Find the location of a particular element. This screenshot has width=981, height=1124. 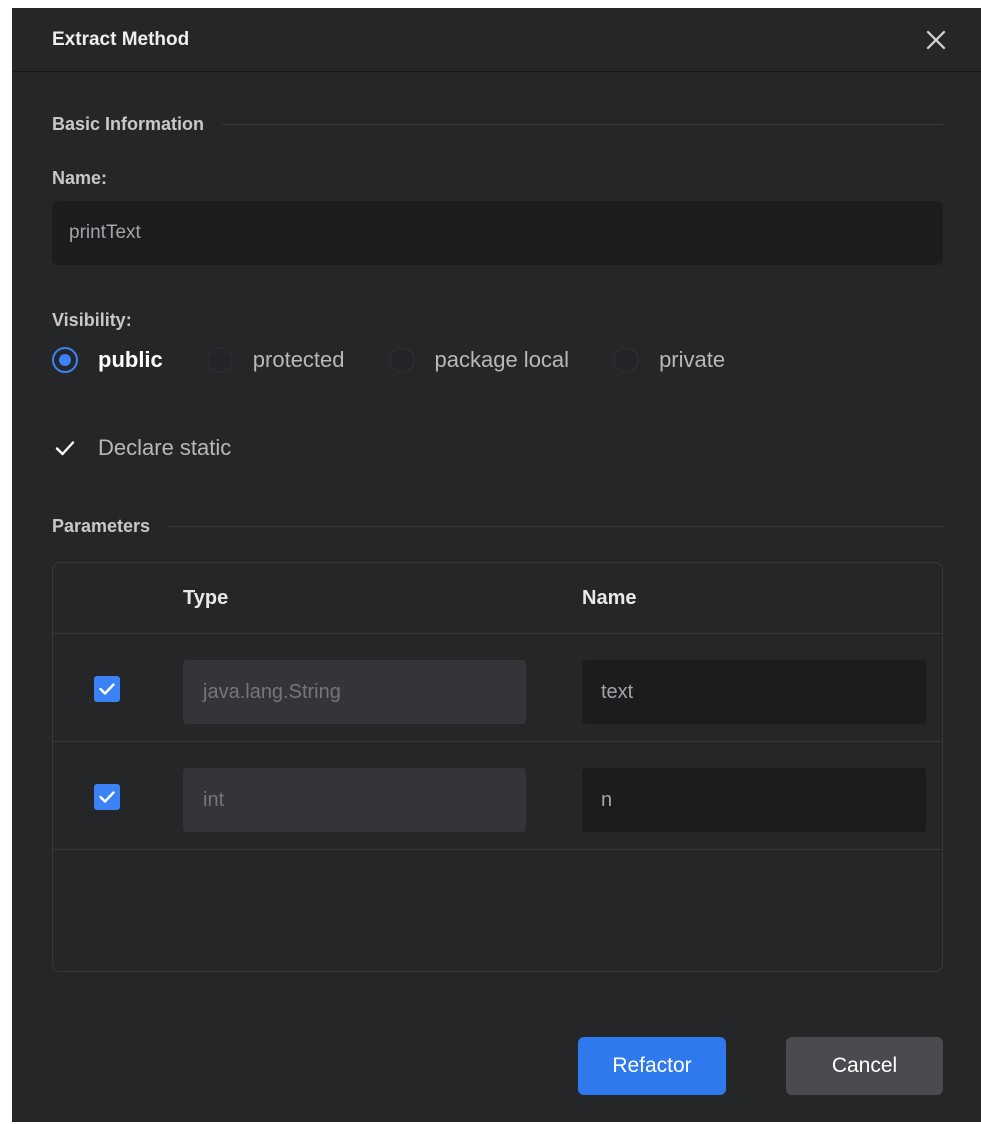

table-row: java.lang.String is located at coordinates (497, 688).